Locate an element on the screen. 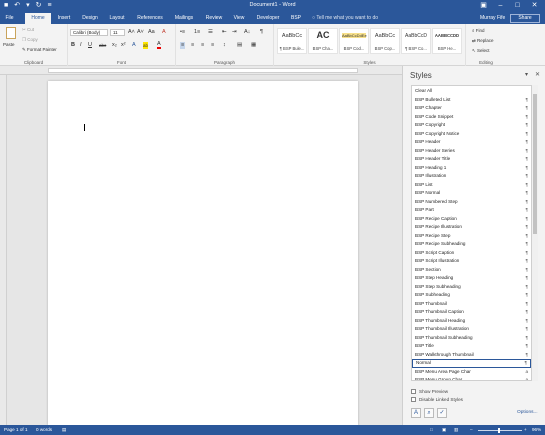  style-list-item: BSP Recipe Illustration ¶ is located at coordinates (471, 227).